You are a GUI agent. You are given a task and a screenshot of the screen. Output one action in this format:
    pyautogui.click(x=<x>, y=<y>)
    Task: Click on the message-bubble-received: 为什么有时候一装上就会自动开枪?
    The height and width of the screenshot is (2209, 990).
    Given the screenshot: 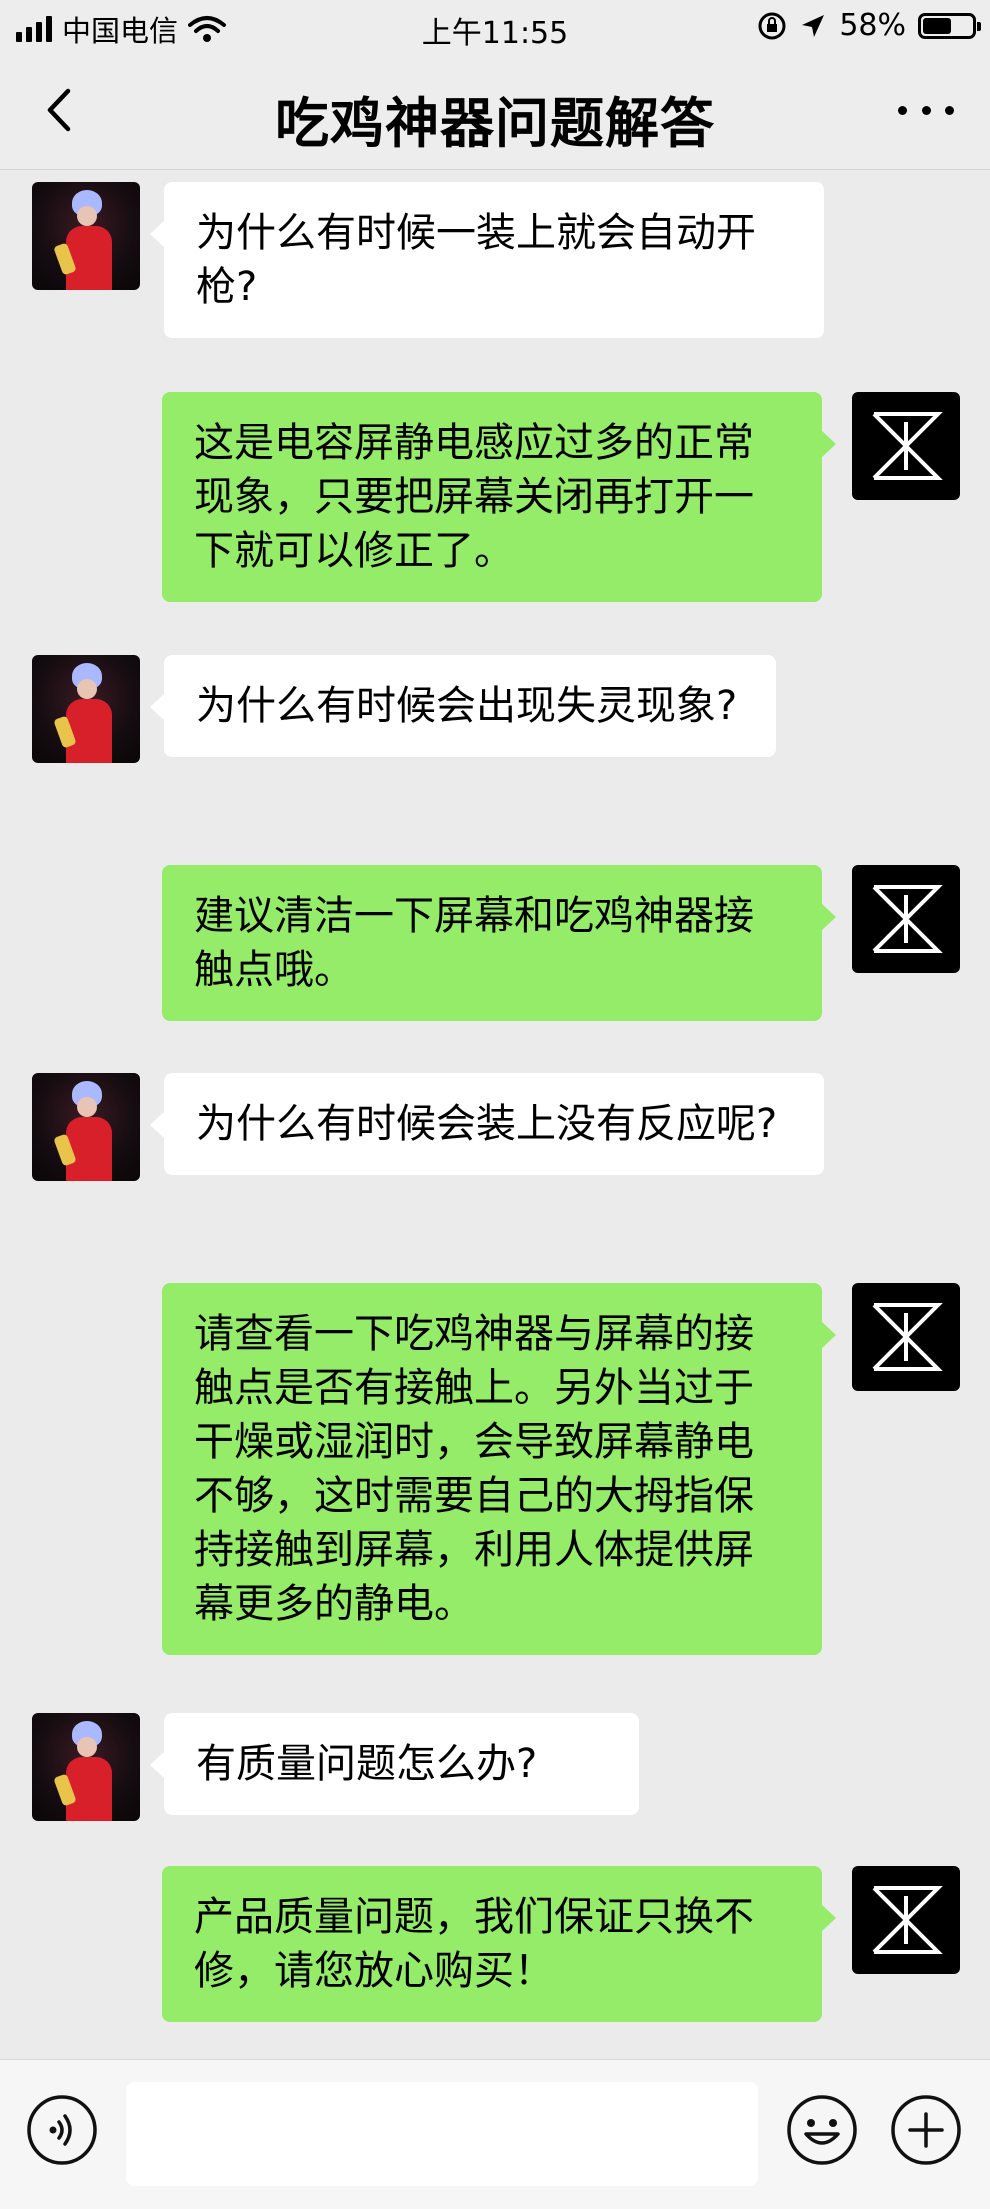 What is the action you would take?
    pyautogui.click(x=487, y=260)
    